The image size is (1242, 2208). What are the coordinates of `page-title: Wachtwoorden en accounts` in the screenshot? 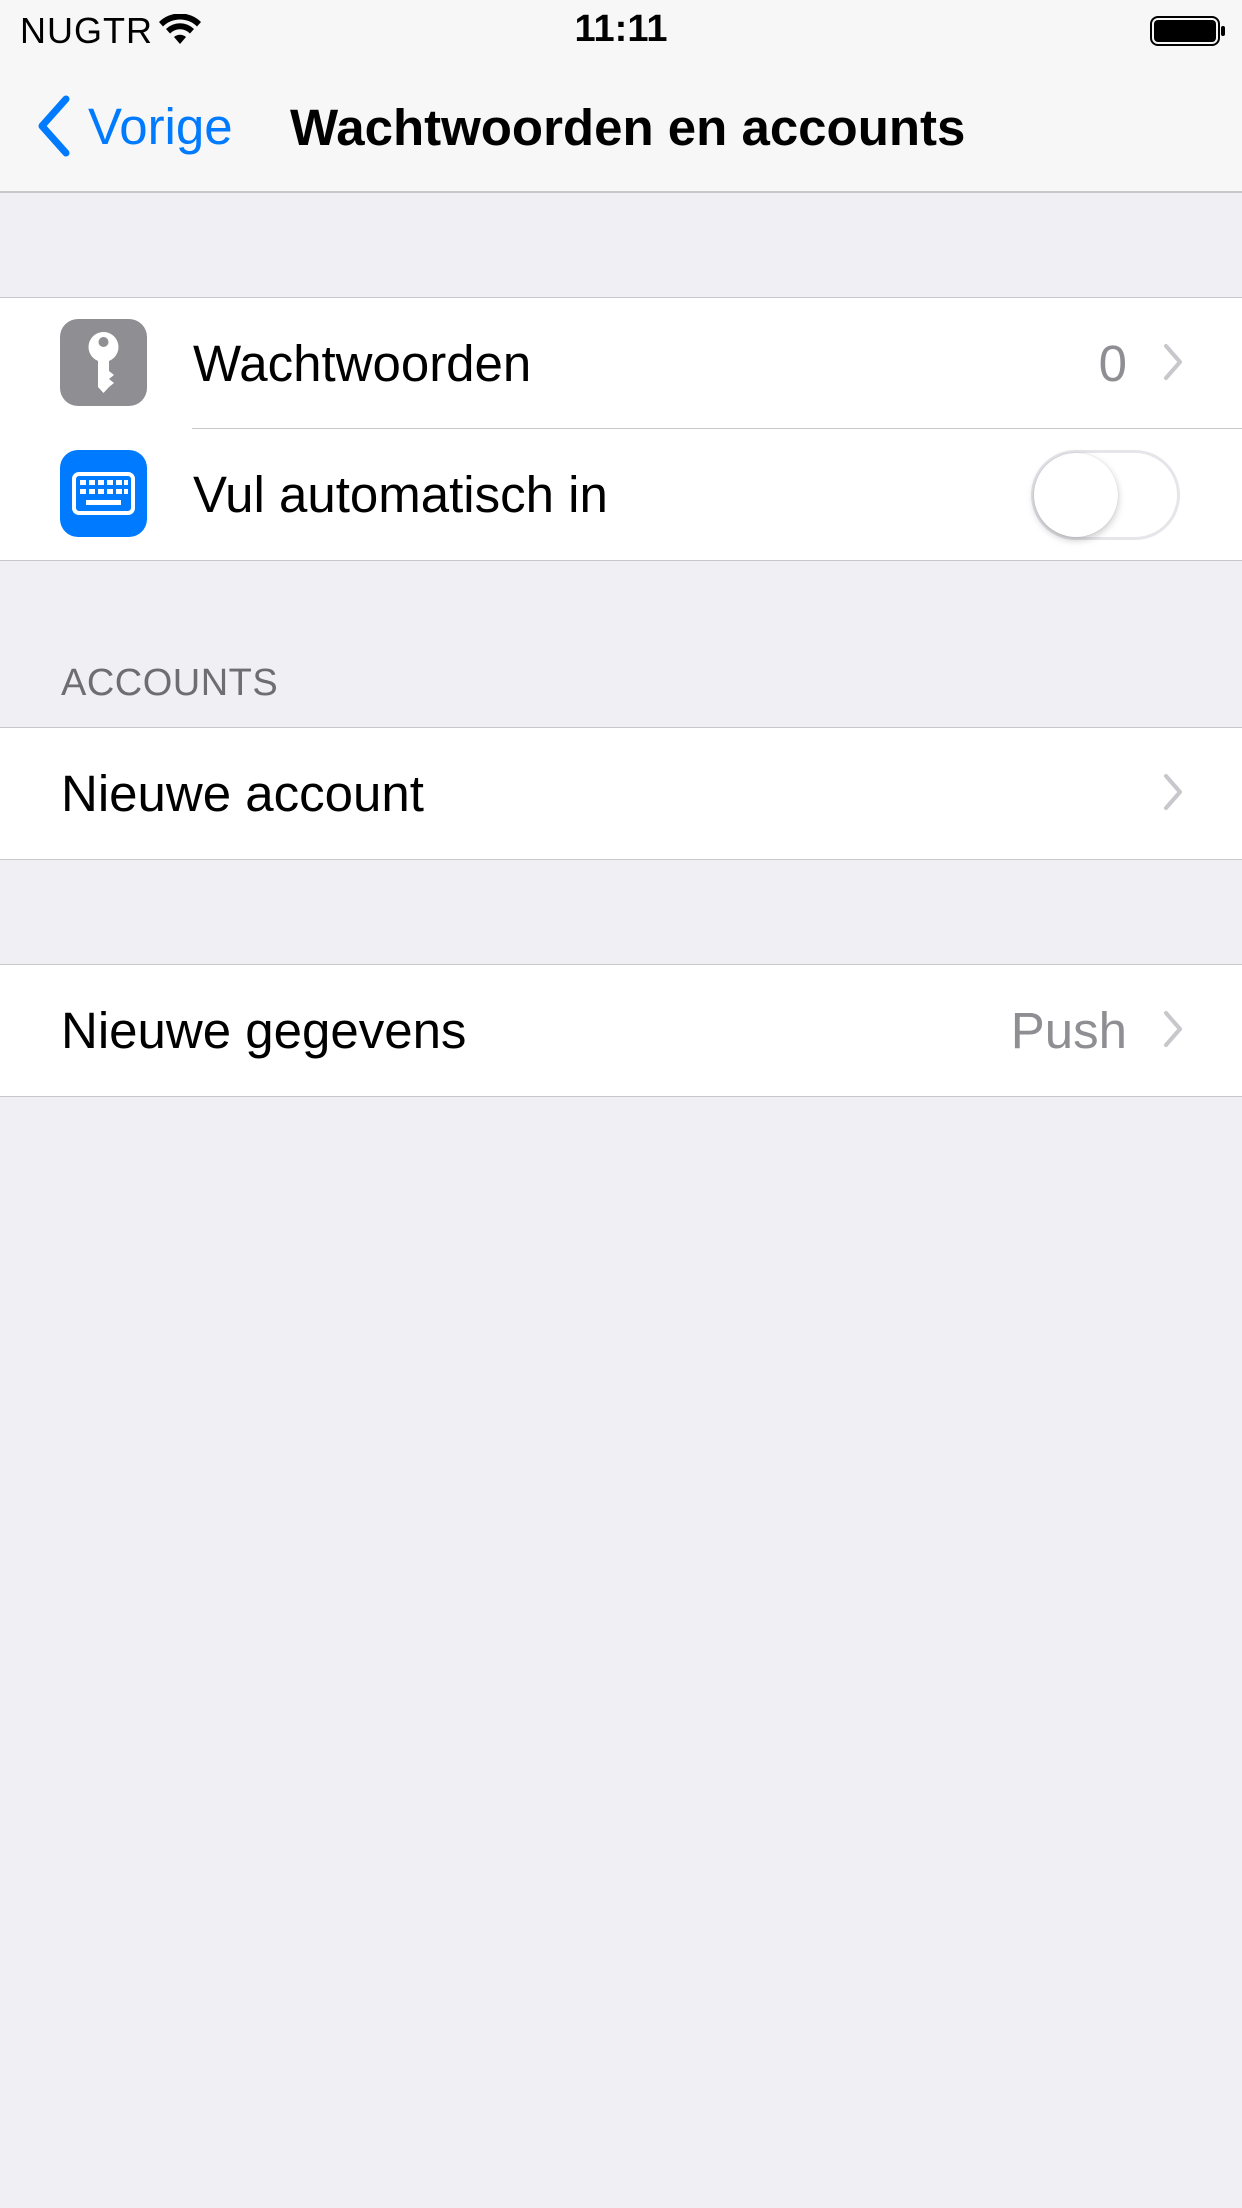 It's located at (628, 127).